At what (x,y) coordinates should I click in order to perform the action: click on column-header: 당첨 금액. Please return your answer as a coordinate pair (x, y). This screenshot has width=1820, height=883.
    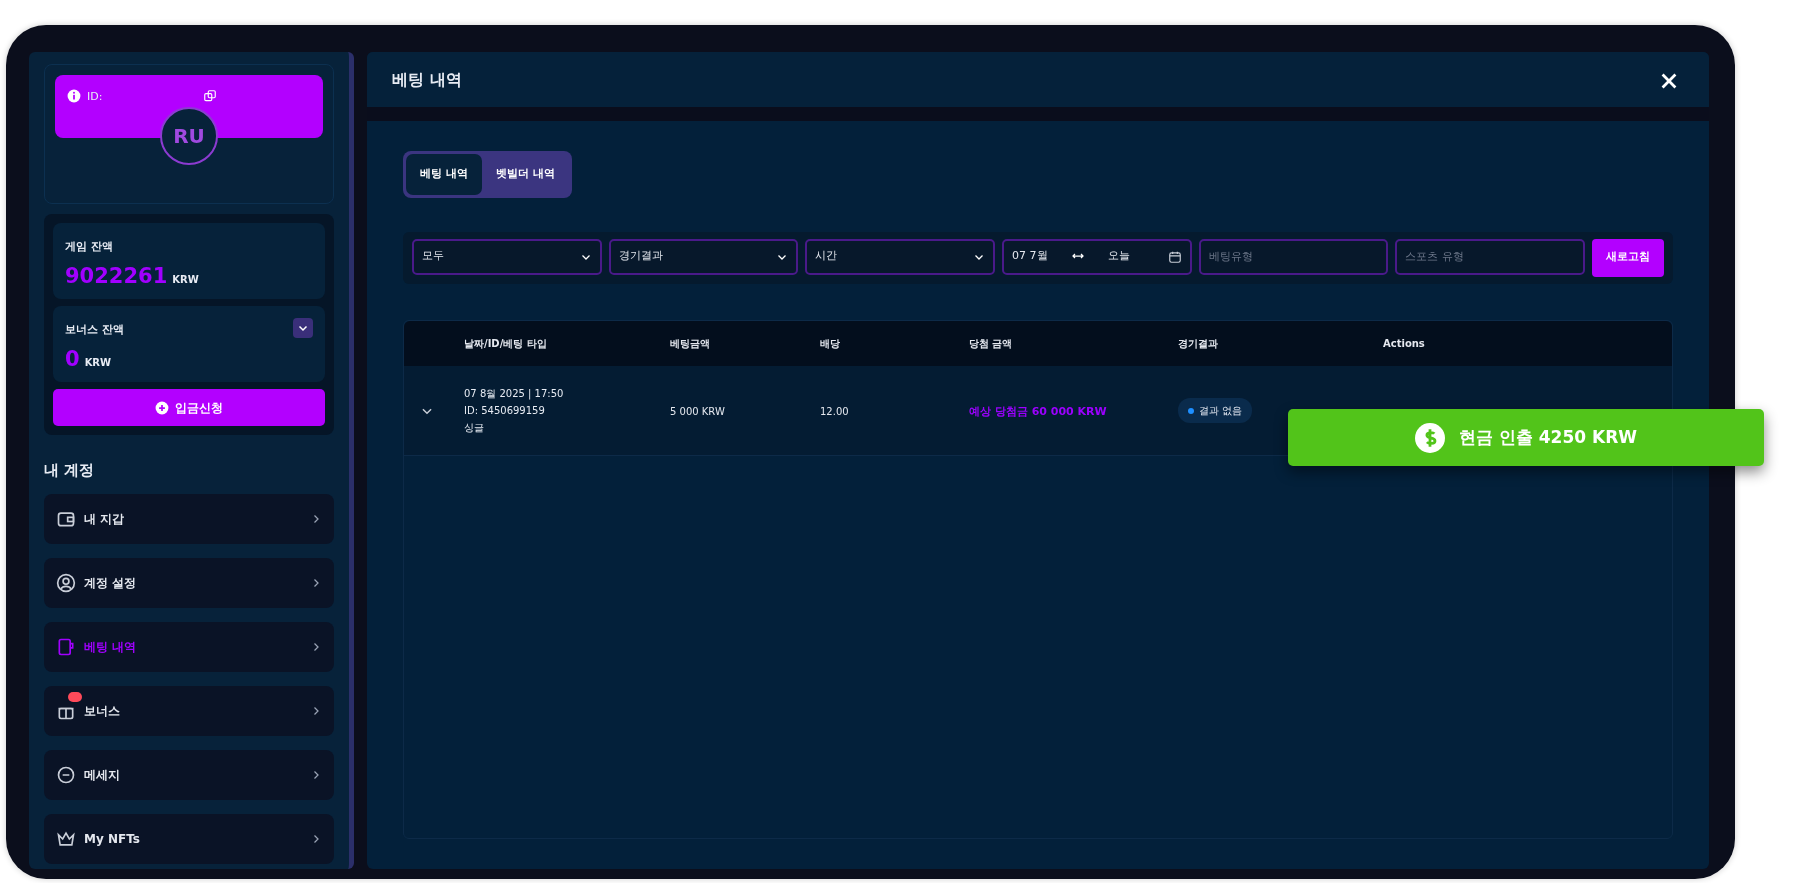
    Looking at the image, I should click on (991, 343).